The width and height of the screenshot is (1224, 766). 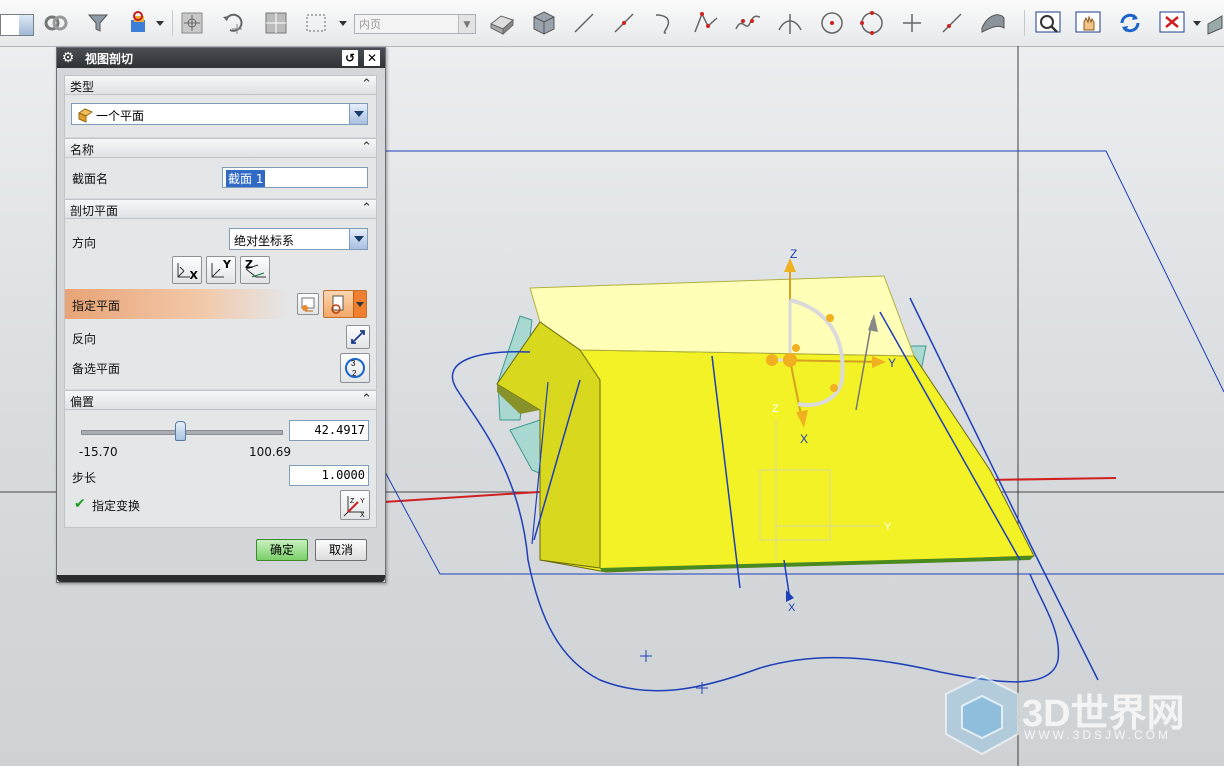 I want to click on selection-box-icon, so click(x=316, y=23).